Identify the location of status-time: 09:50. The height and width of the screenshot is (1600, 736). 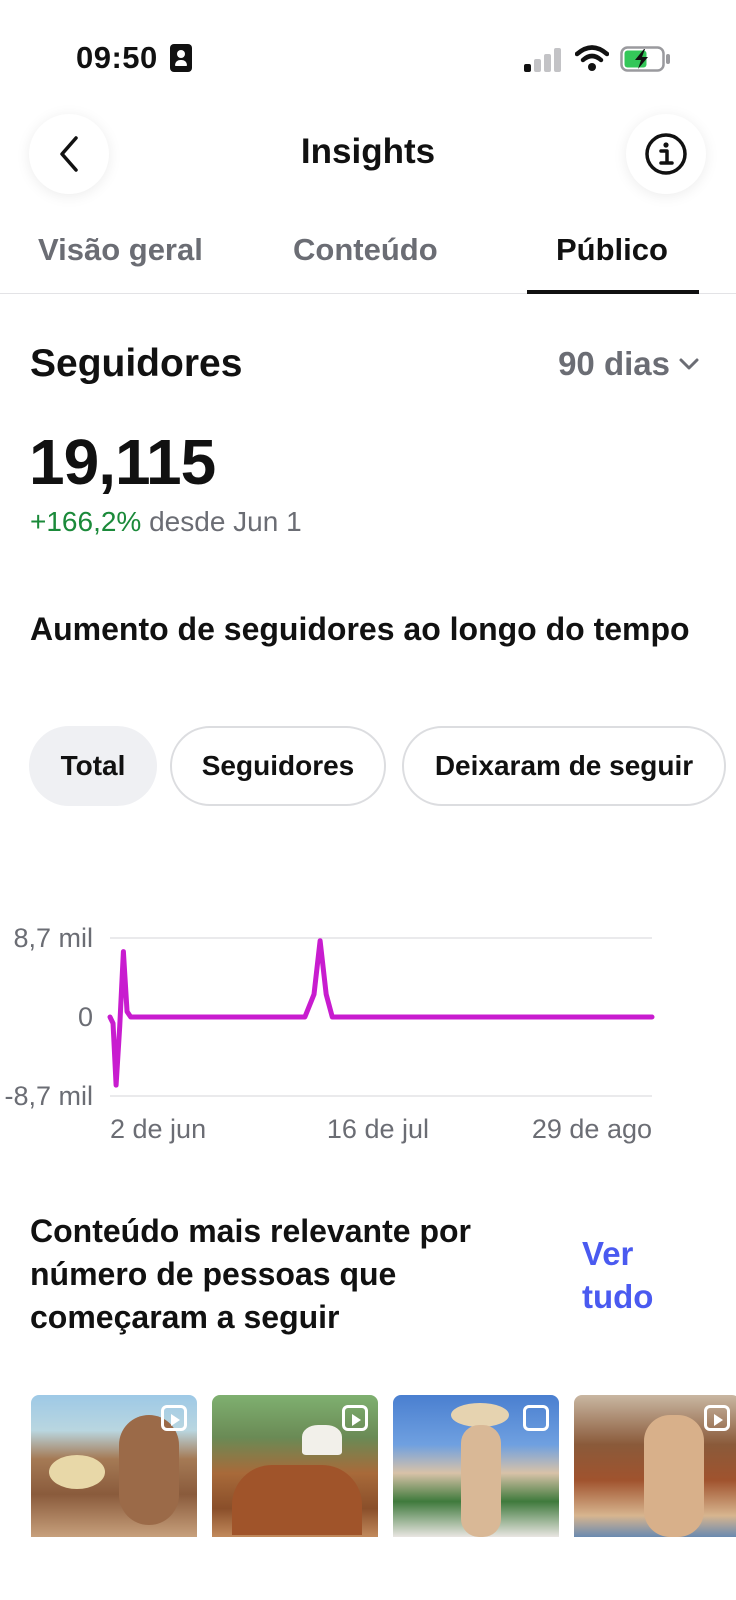
(117, 57).